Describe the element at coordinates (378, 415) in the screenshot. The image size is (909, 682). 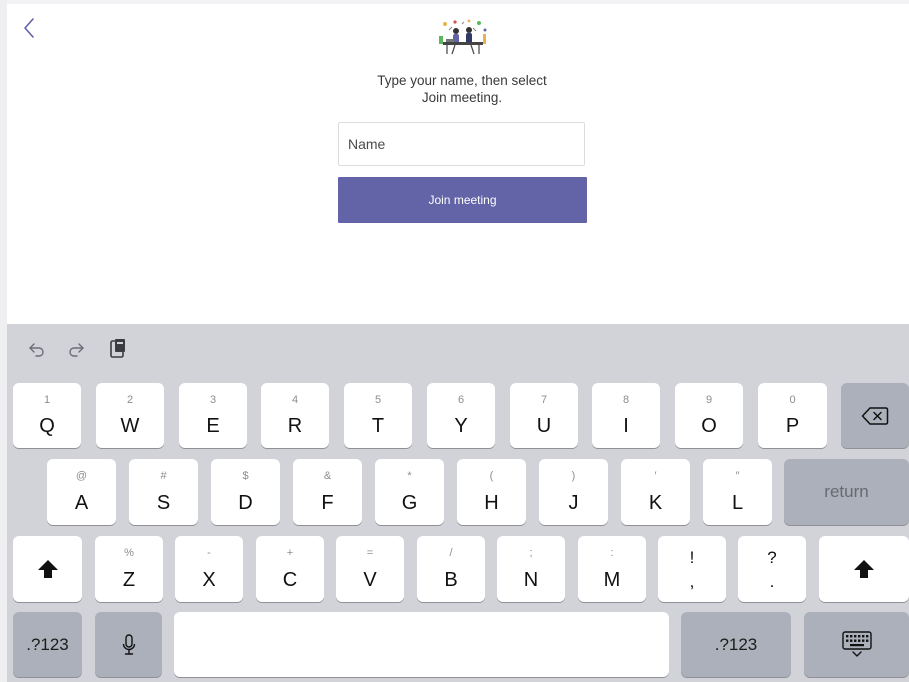
I see `key-t: 5T` at that location.